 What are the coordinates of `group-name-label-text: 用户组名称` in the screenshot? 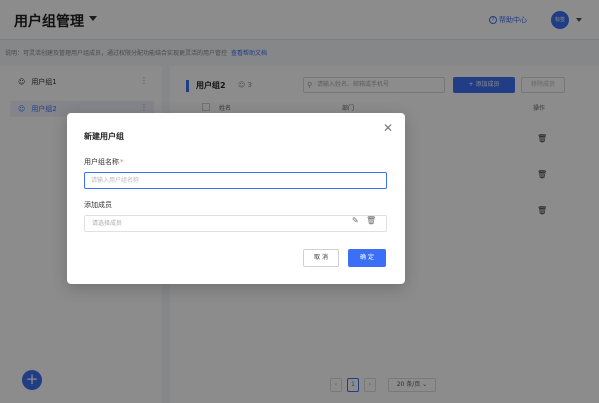 It's located at (101, 162).